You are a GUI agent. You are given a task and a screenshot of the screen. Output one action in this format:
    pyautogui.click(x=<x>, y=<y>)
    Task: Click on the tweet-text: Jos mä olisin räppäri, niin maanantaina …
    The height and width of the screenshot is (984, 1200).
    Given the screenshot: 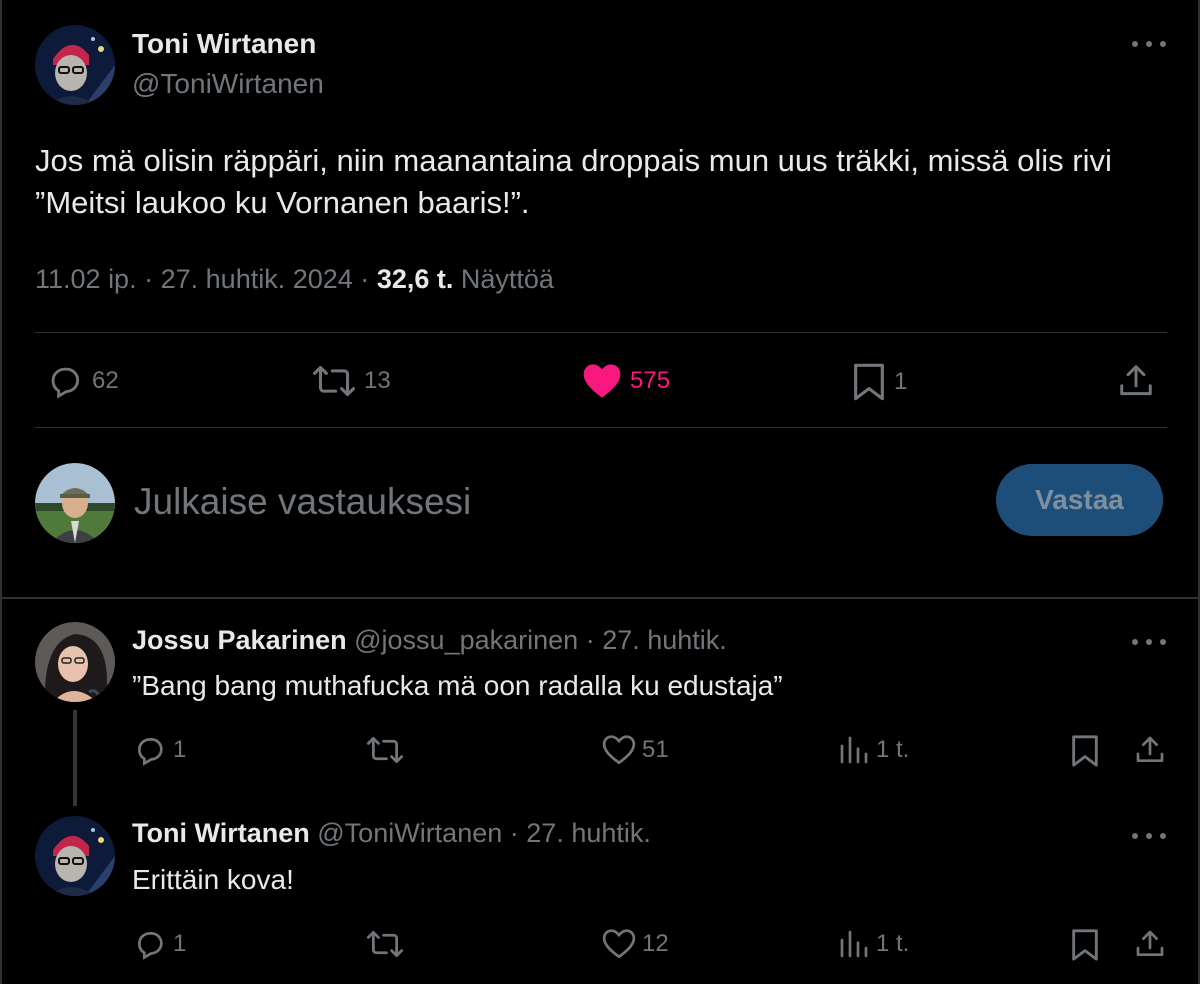 What is the action you would take?
    pyautogui.click(x=573, y=181)
    